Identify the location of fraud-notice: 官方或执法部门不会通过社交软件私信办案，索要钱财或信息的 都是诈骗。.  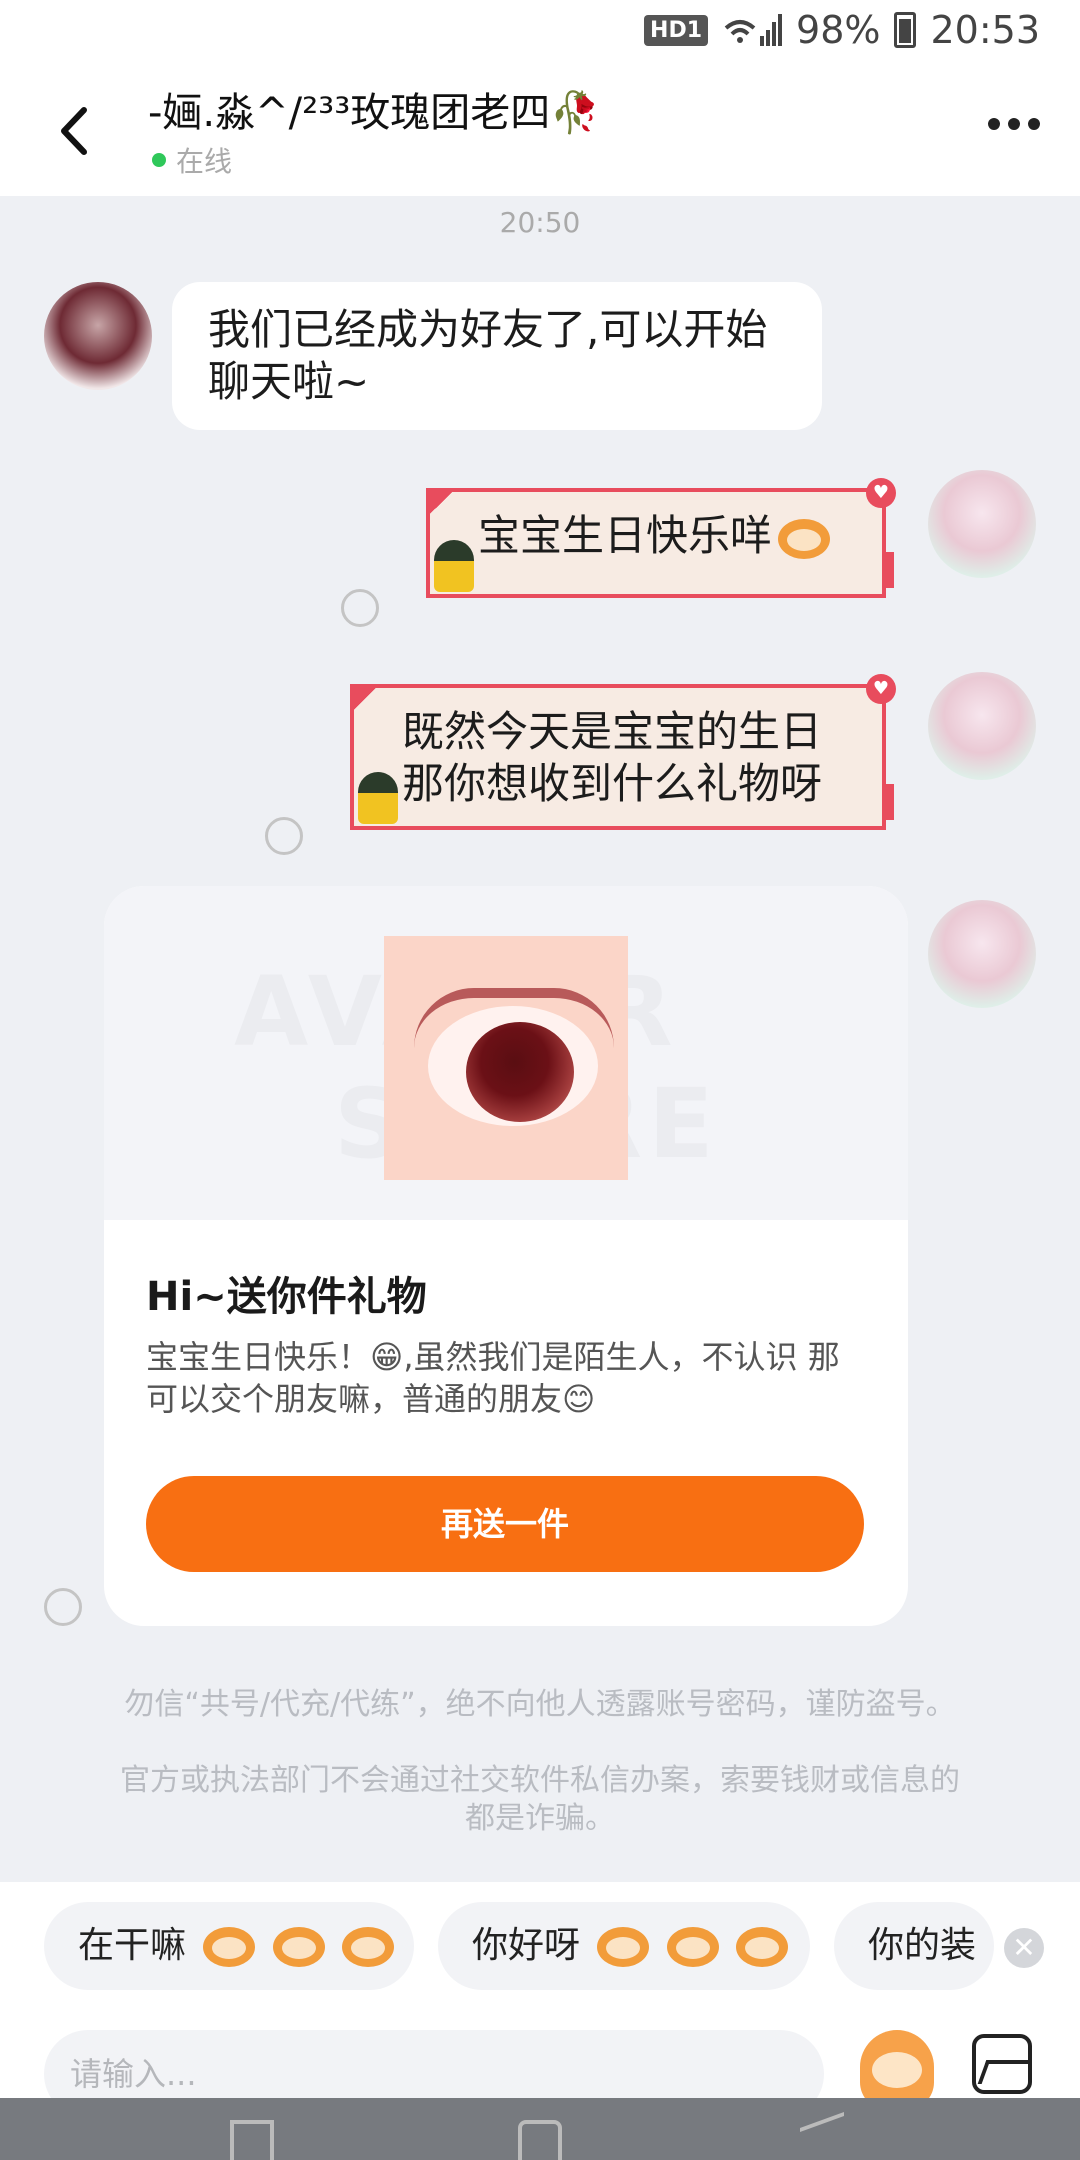
(540, 1800).